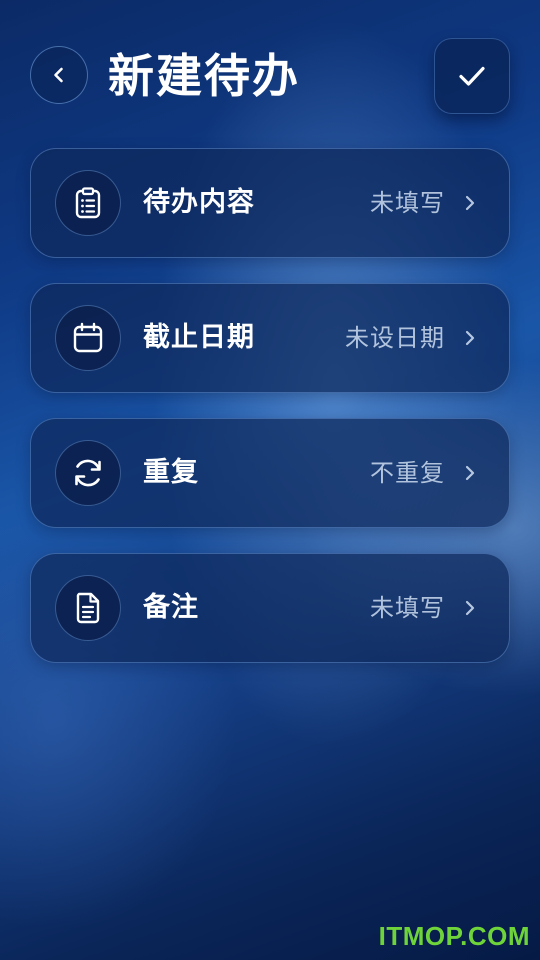  I want to click on note-icon, so click(88, 608).